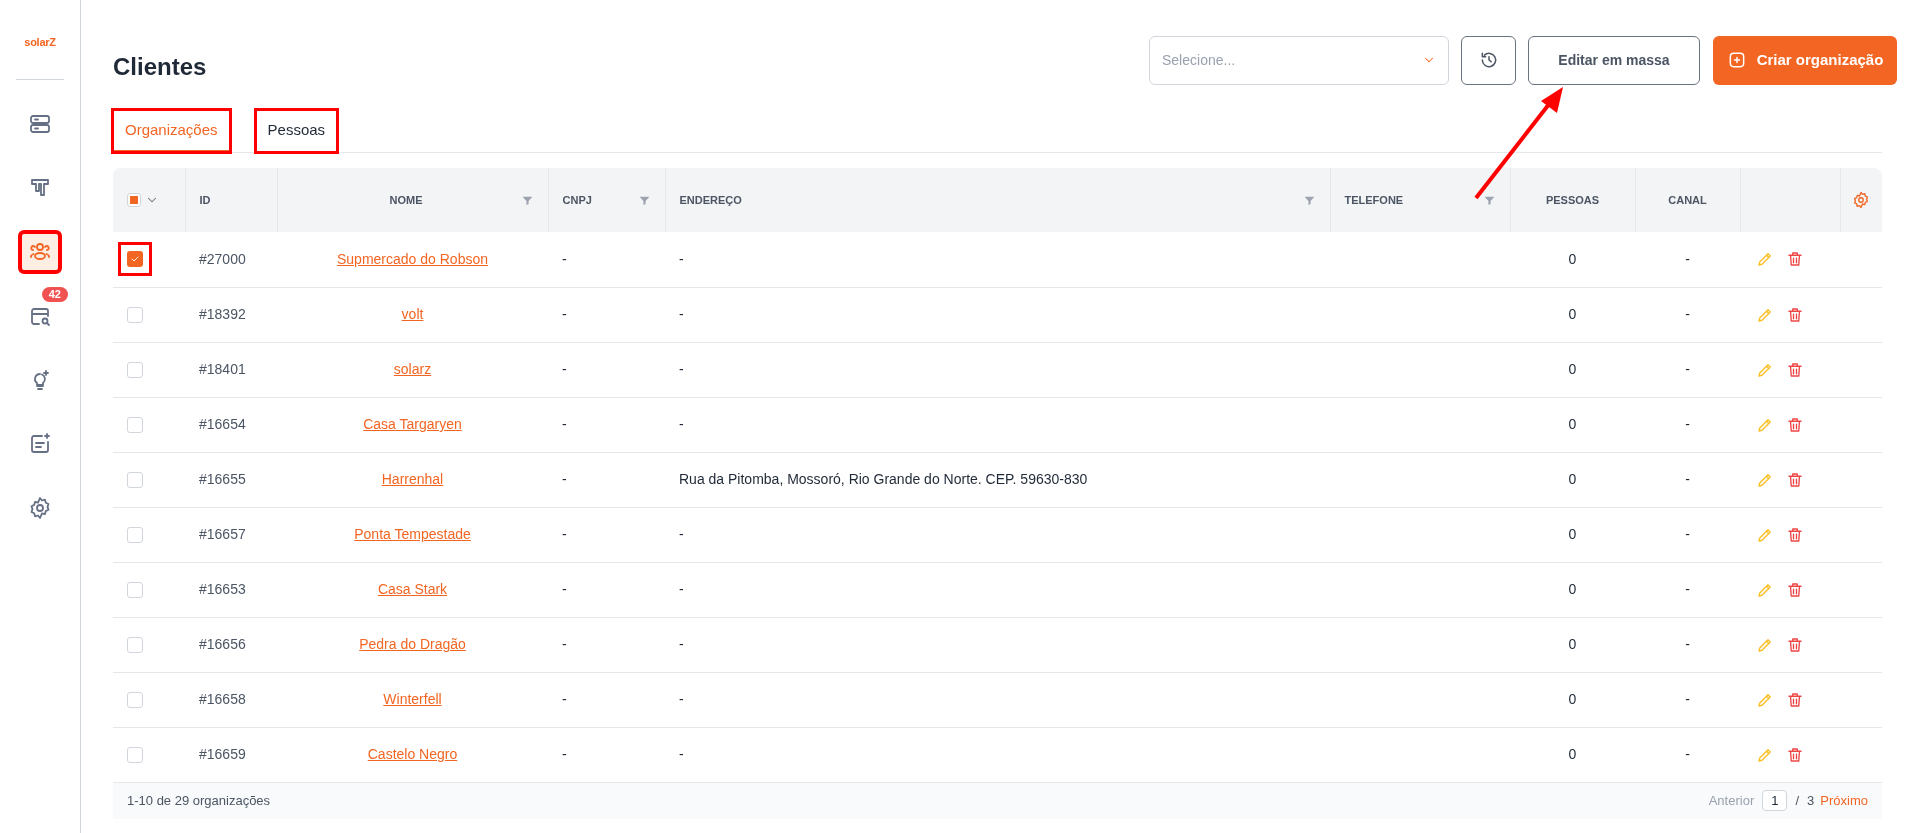 This screenshot has width=1917, height=833. What do you see at coordinates (412, 258) in the screenshot?
I see `organization-link: Supmercado do Robson` at bounding box center [412, 258].